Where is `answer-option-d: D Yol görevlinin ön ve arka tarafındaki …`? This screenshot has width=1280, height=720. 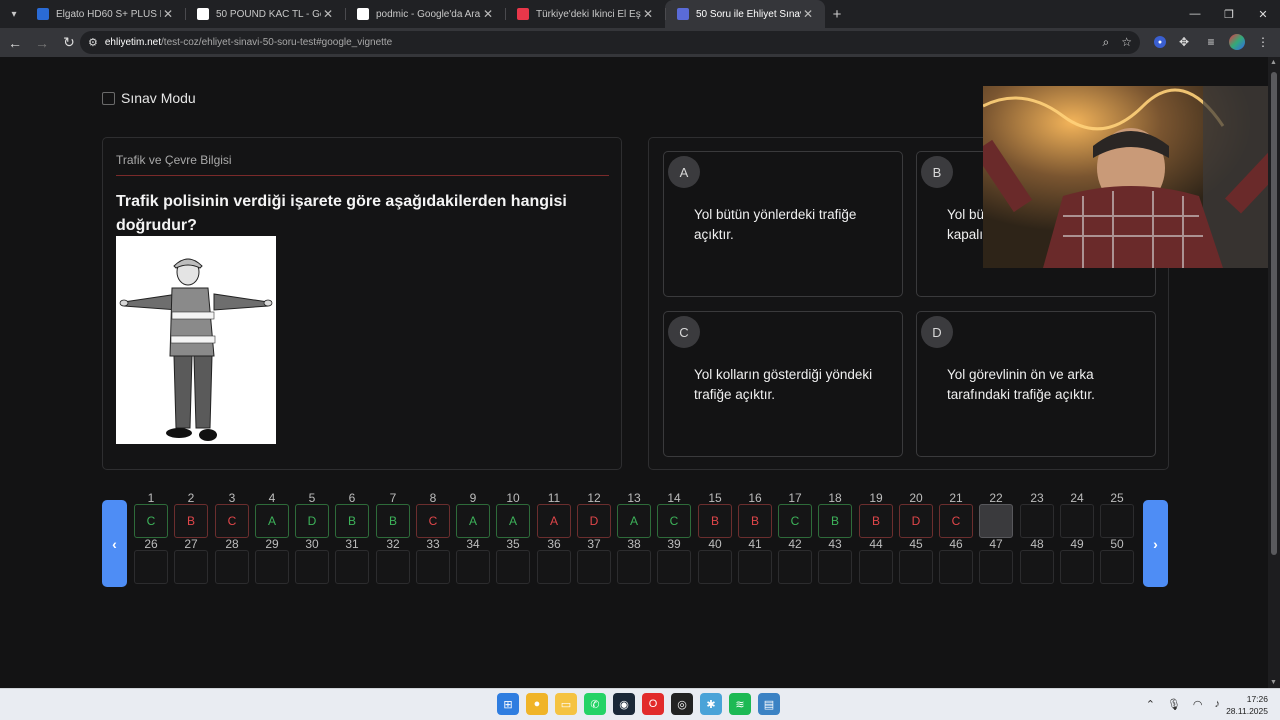
answer-option-d: D Yol görevlinin ön ve arka tarafındaki … is located at coordinates (1036, 384).